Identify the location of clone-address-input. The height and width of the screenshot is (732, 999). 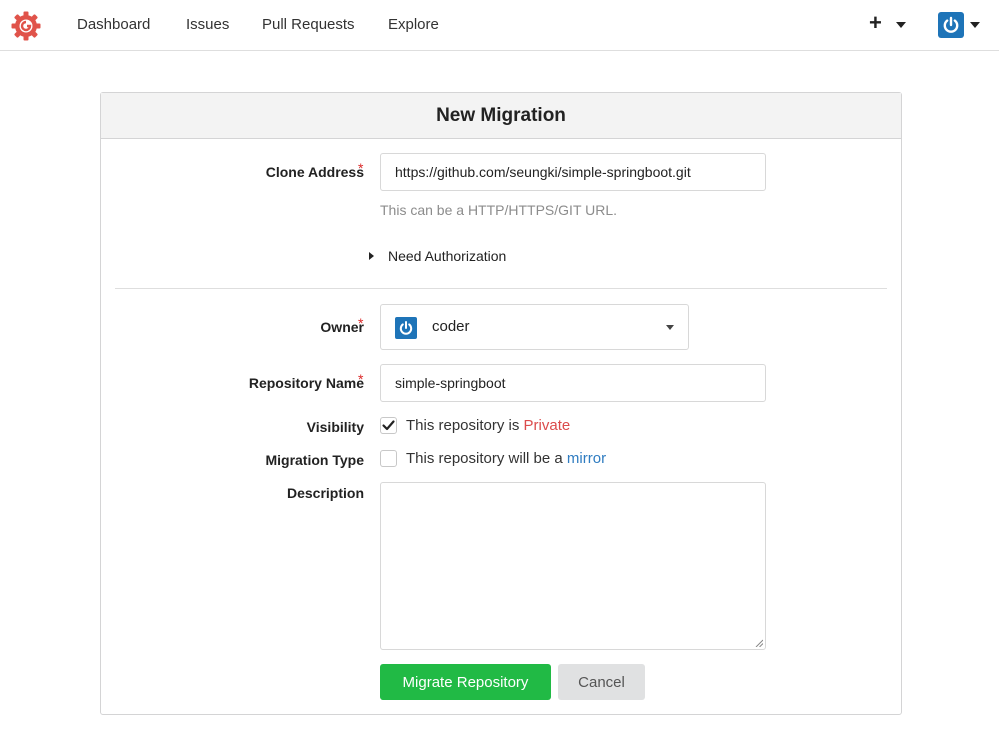
(573, 172).